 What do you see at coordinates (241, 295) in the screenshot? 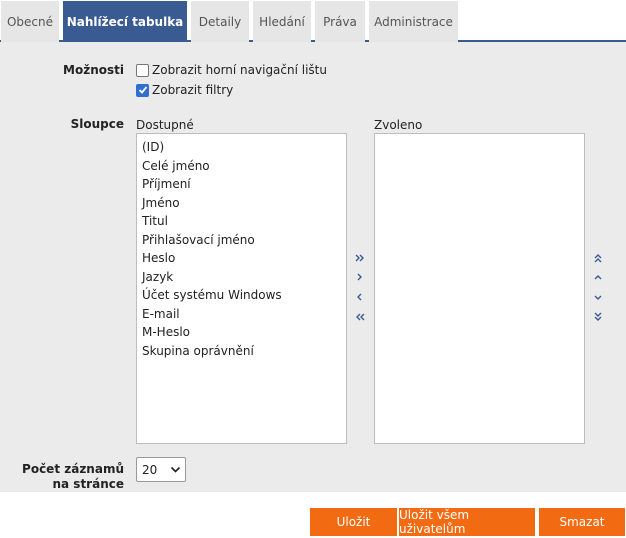
I see `list-item: Účet systému Windows` at bounding box center [241, 295].